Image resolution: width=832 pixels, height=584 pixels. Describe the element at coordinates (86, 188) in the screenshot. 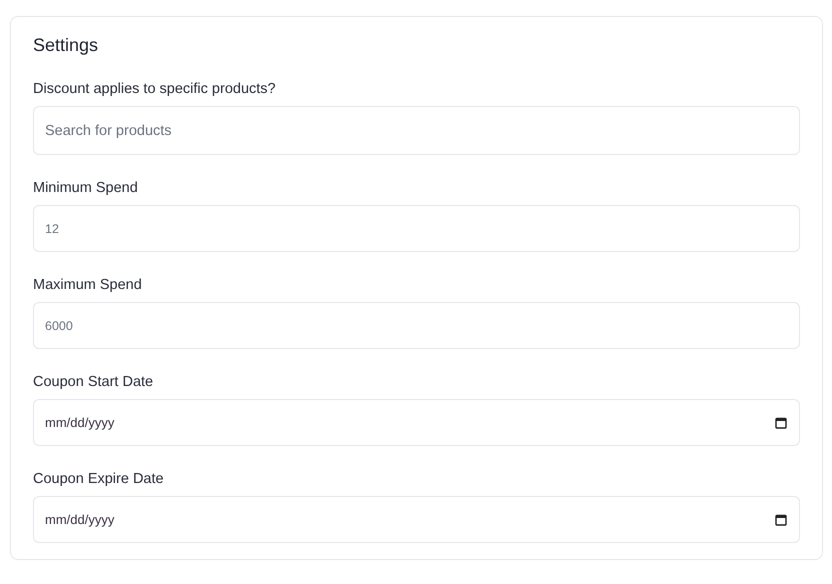

I see `field-label: Minimum Spend` at that location.